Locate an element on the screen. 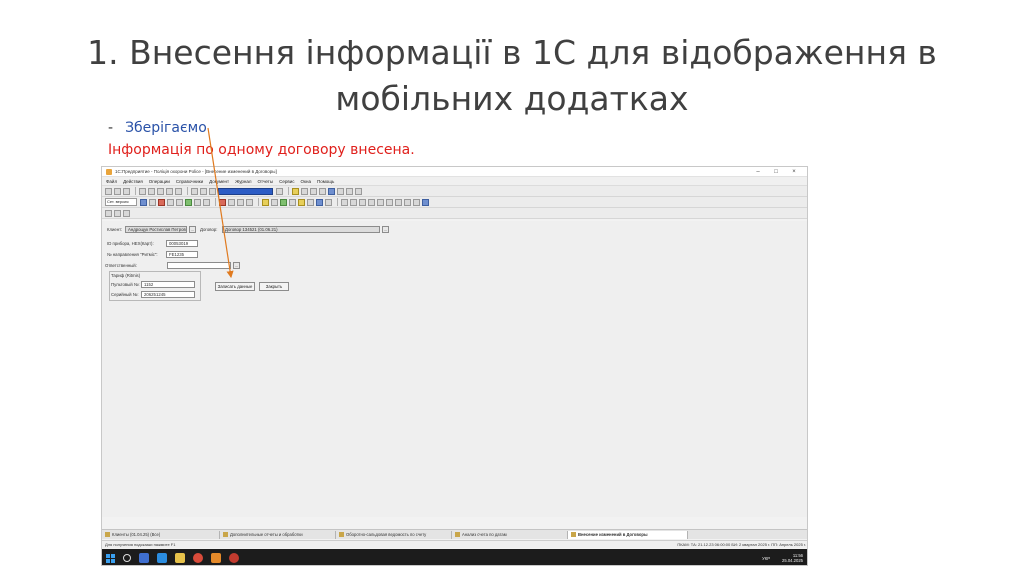 The image size is (1024, 574). edge-icon is located at coordinates (162, 558).